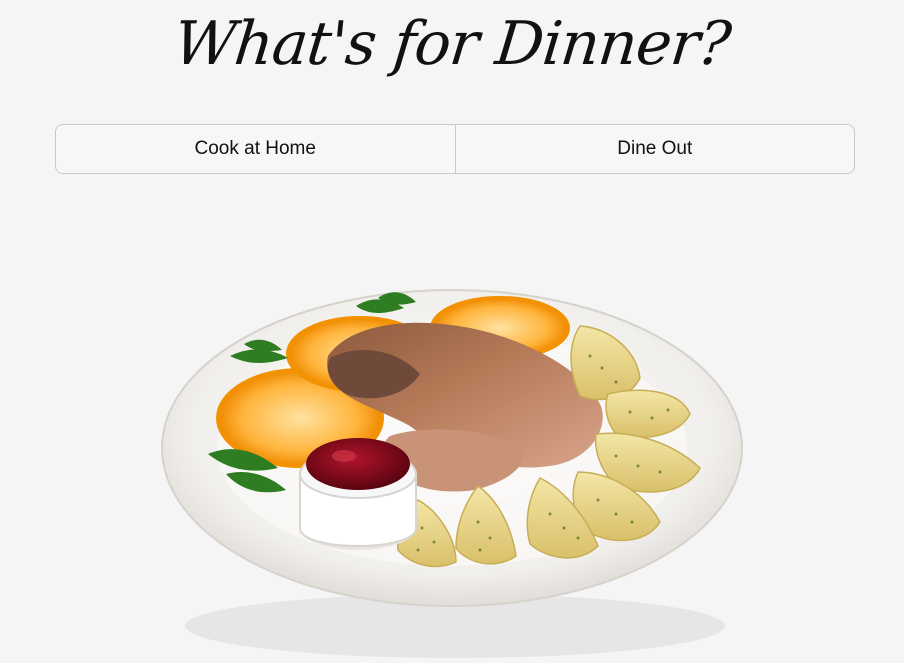 This screenshot has width=904, height=663. I want to click on cook-at-home-button: Cook at Home, so click(255, 149).